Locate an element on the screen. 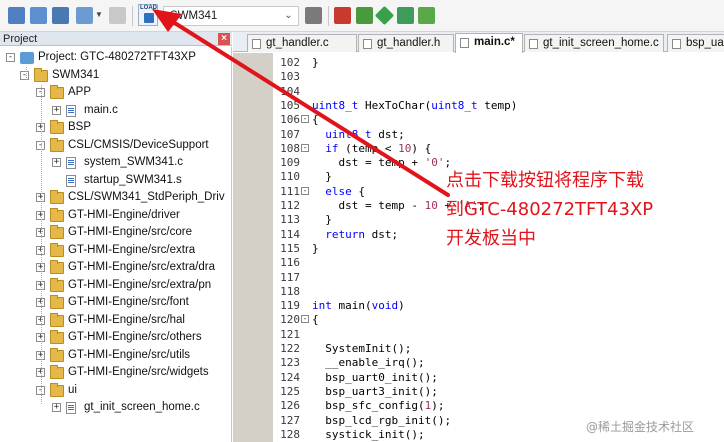 Image resolution: width=724 pixels, height=442 pixels. editor-tab: gt_init_screen_home.c is located at coordinates (594, 43).